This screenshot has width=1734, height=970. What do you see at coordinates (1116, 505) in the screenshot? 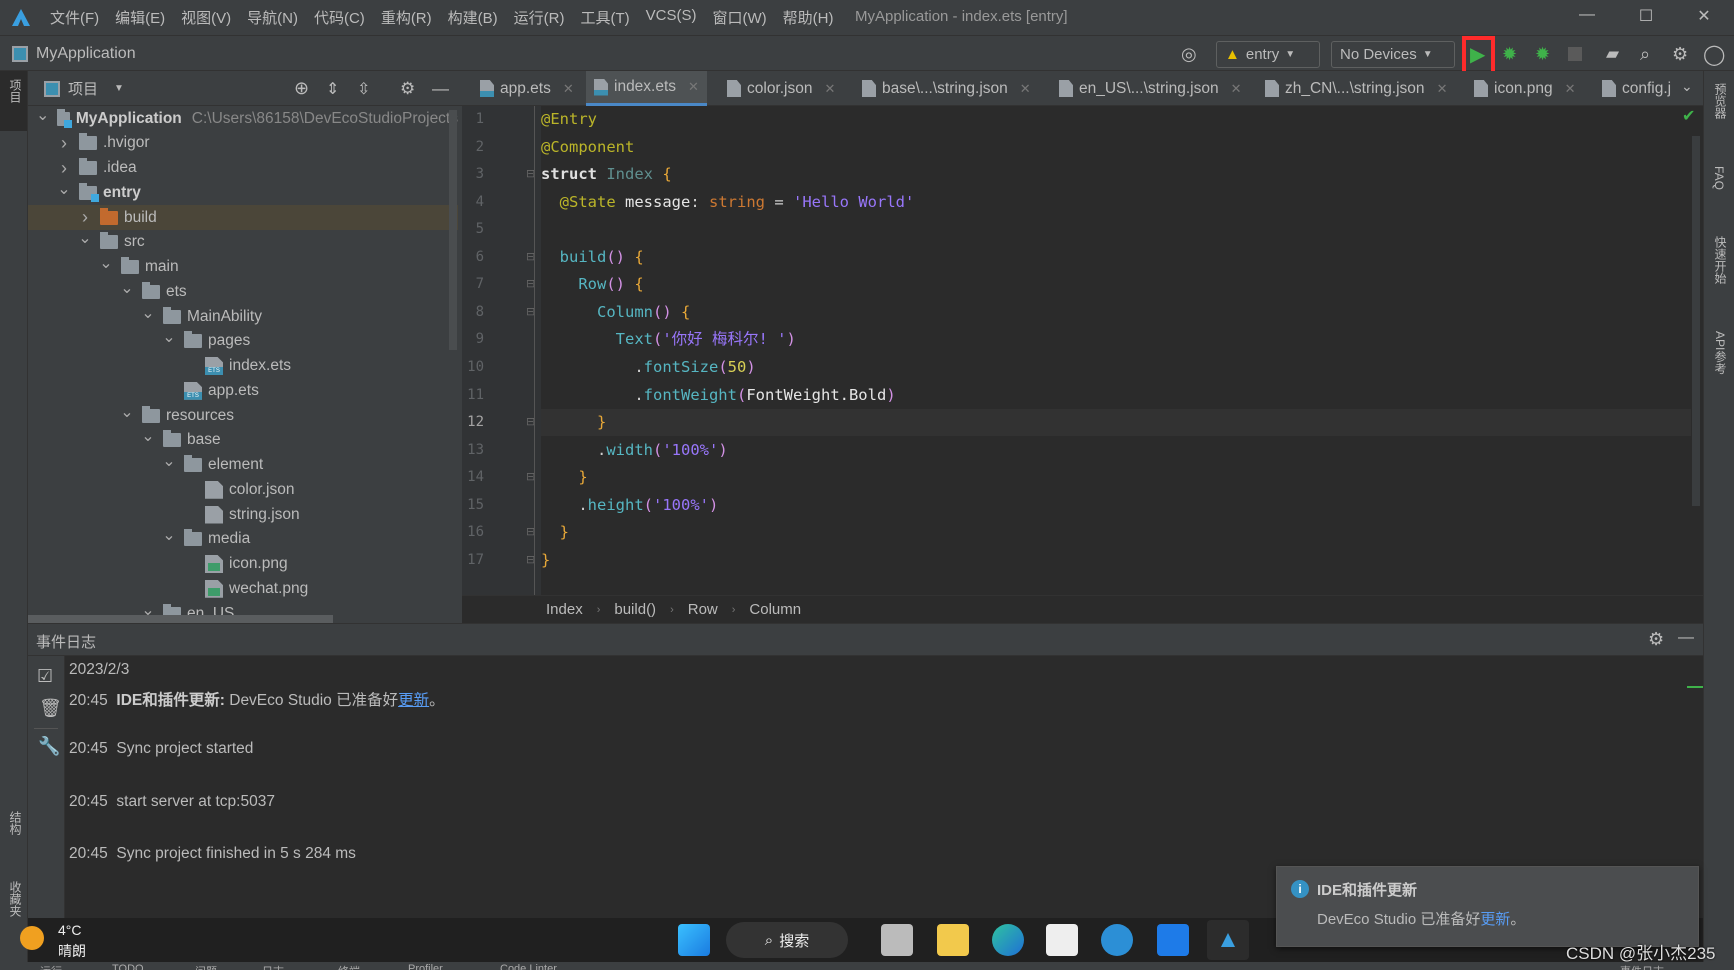
I see `code-line: .height('100%')` at bounding box center [1116, 505].